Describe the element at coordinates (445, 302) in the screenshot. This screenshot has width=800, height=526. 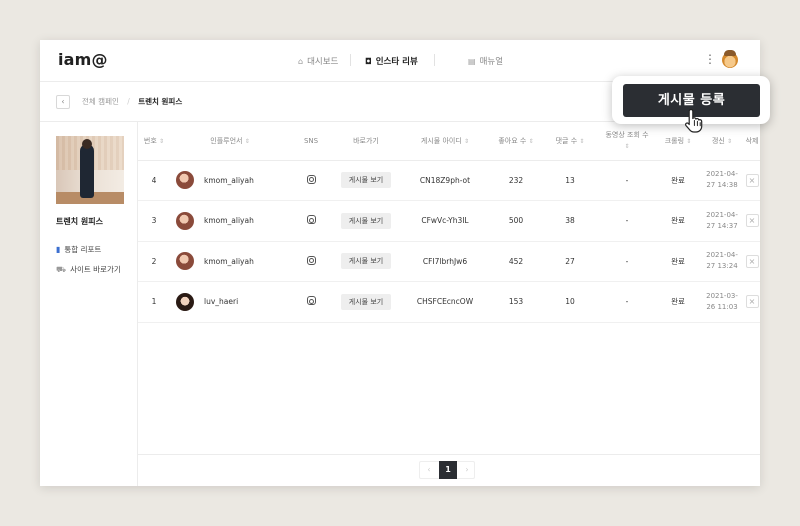
I see `post-id: CHSFCEcncOW` at that location.